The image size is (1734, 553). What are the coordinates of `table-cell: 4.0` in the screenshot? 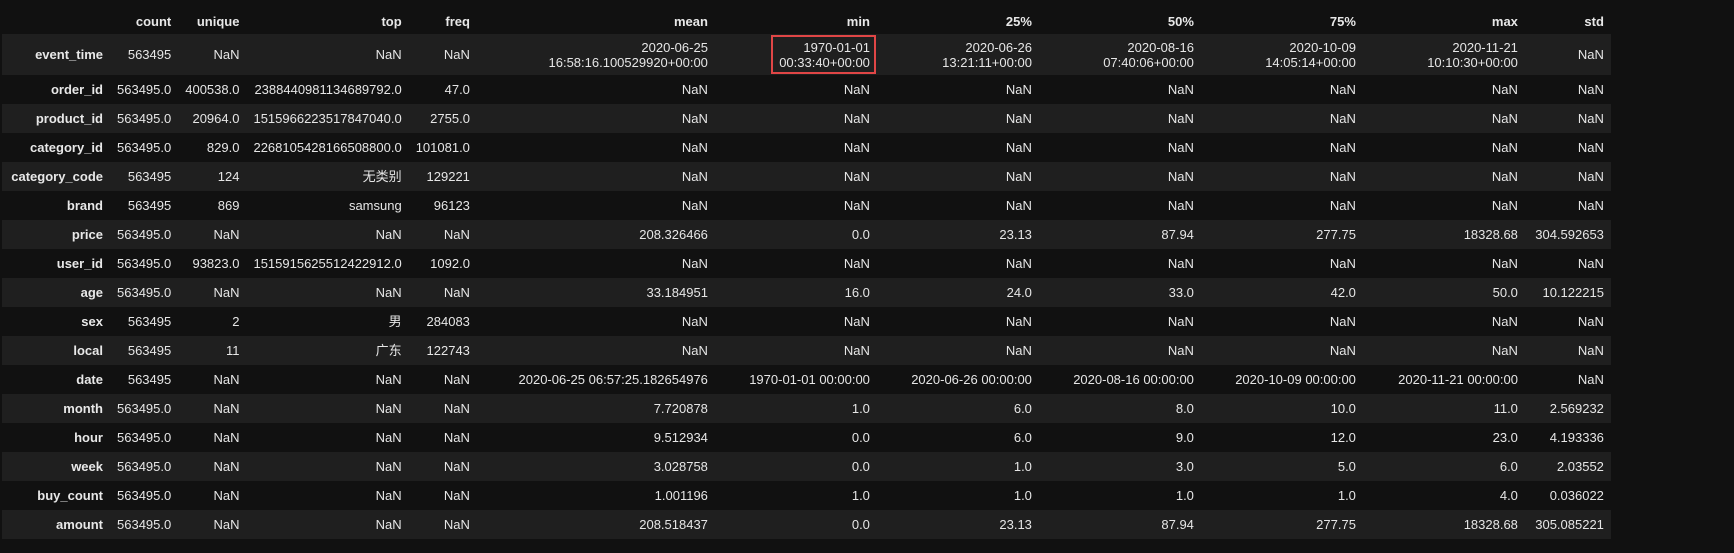 It's located at (1508, 495).